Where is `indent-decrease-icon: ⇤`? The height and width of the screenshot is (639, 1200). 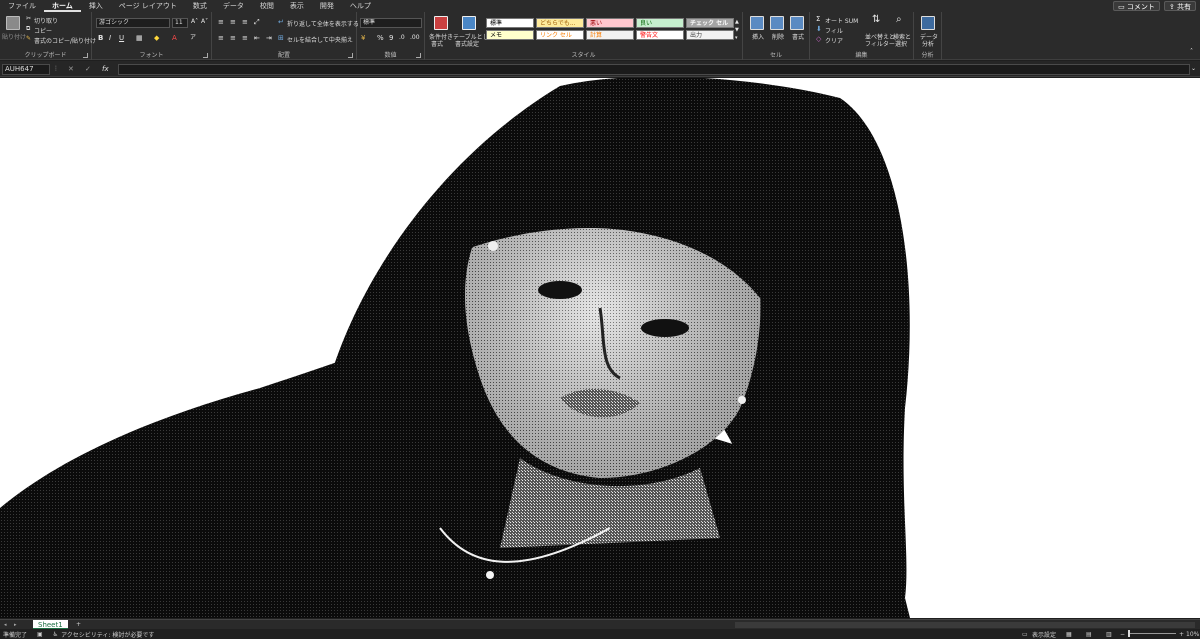
indent-decrease-icon: ⇤ is located at coordinates (257, 38).